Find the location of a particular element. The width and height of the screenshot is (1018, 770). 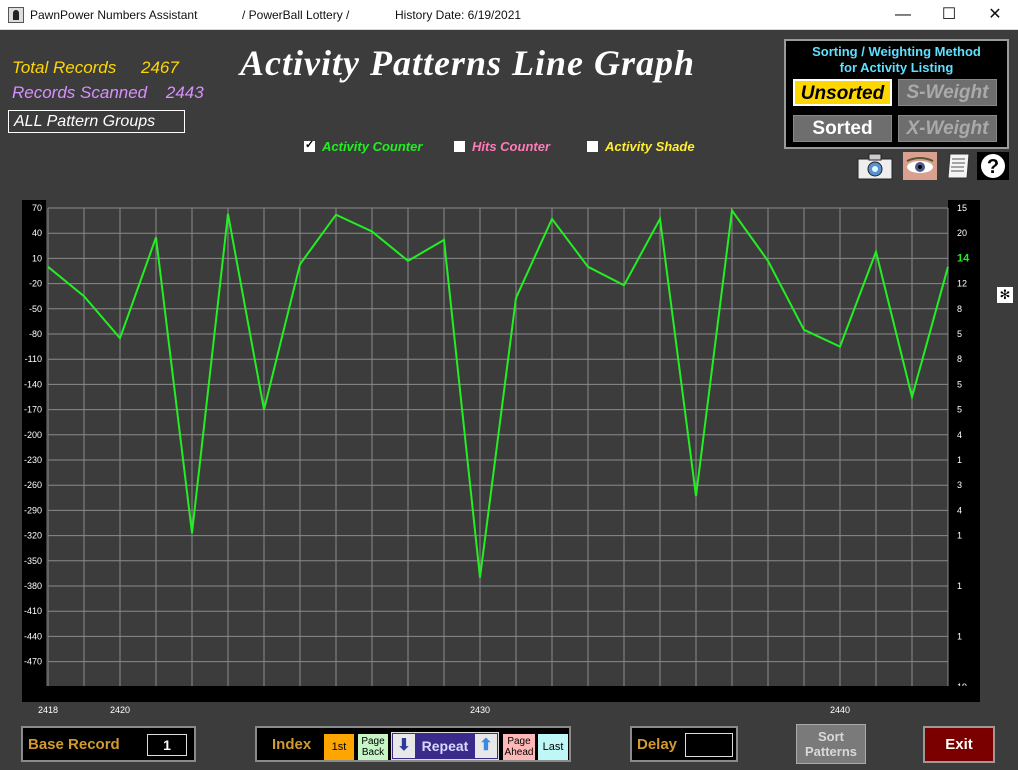

y-left-tick-label: -290 is located at coordinates (33, 510).